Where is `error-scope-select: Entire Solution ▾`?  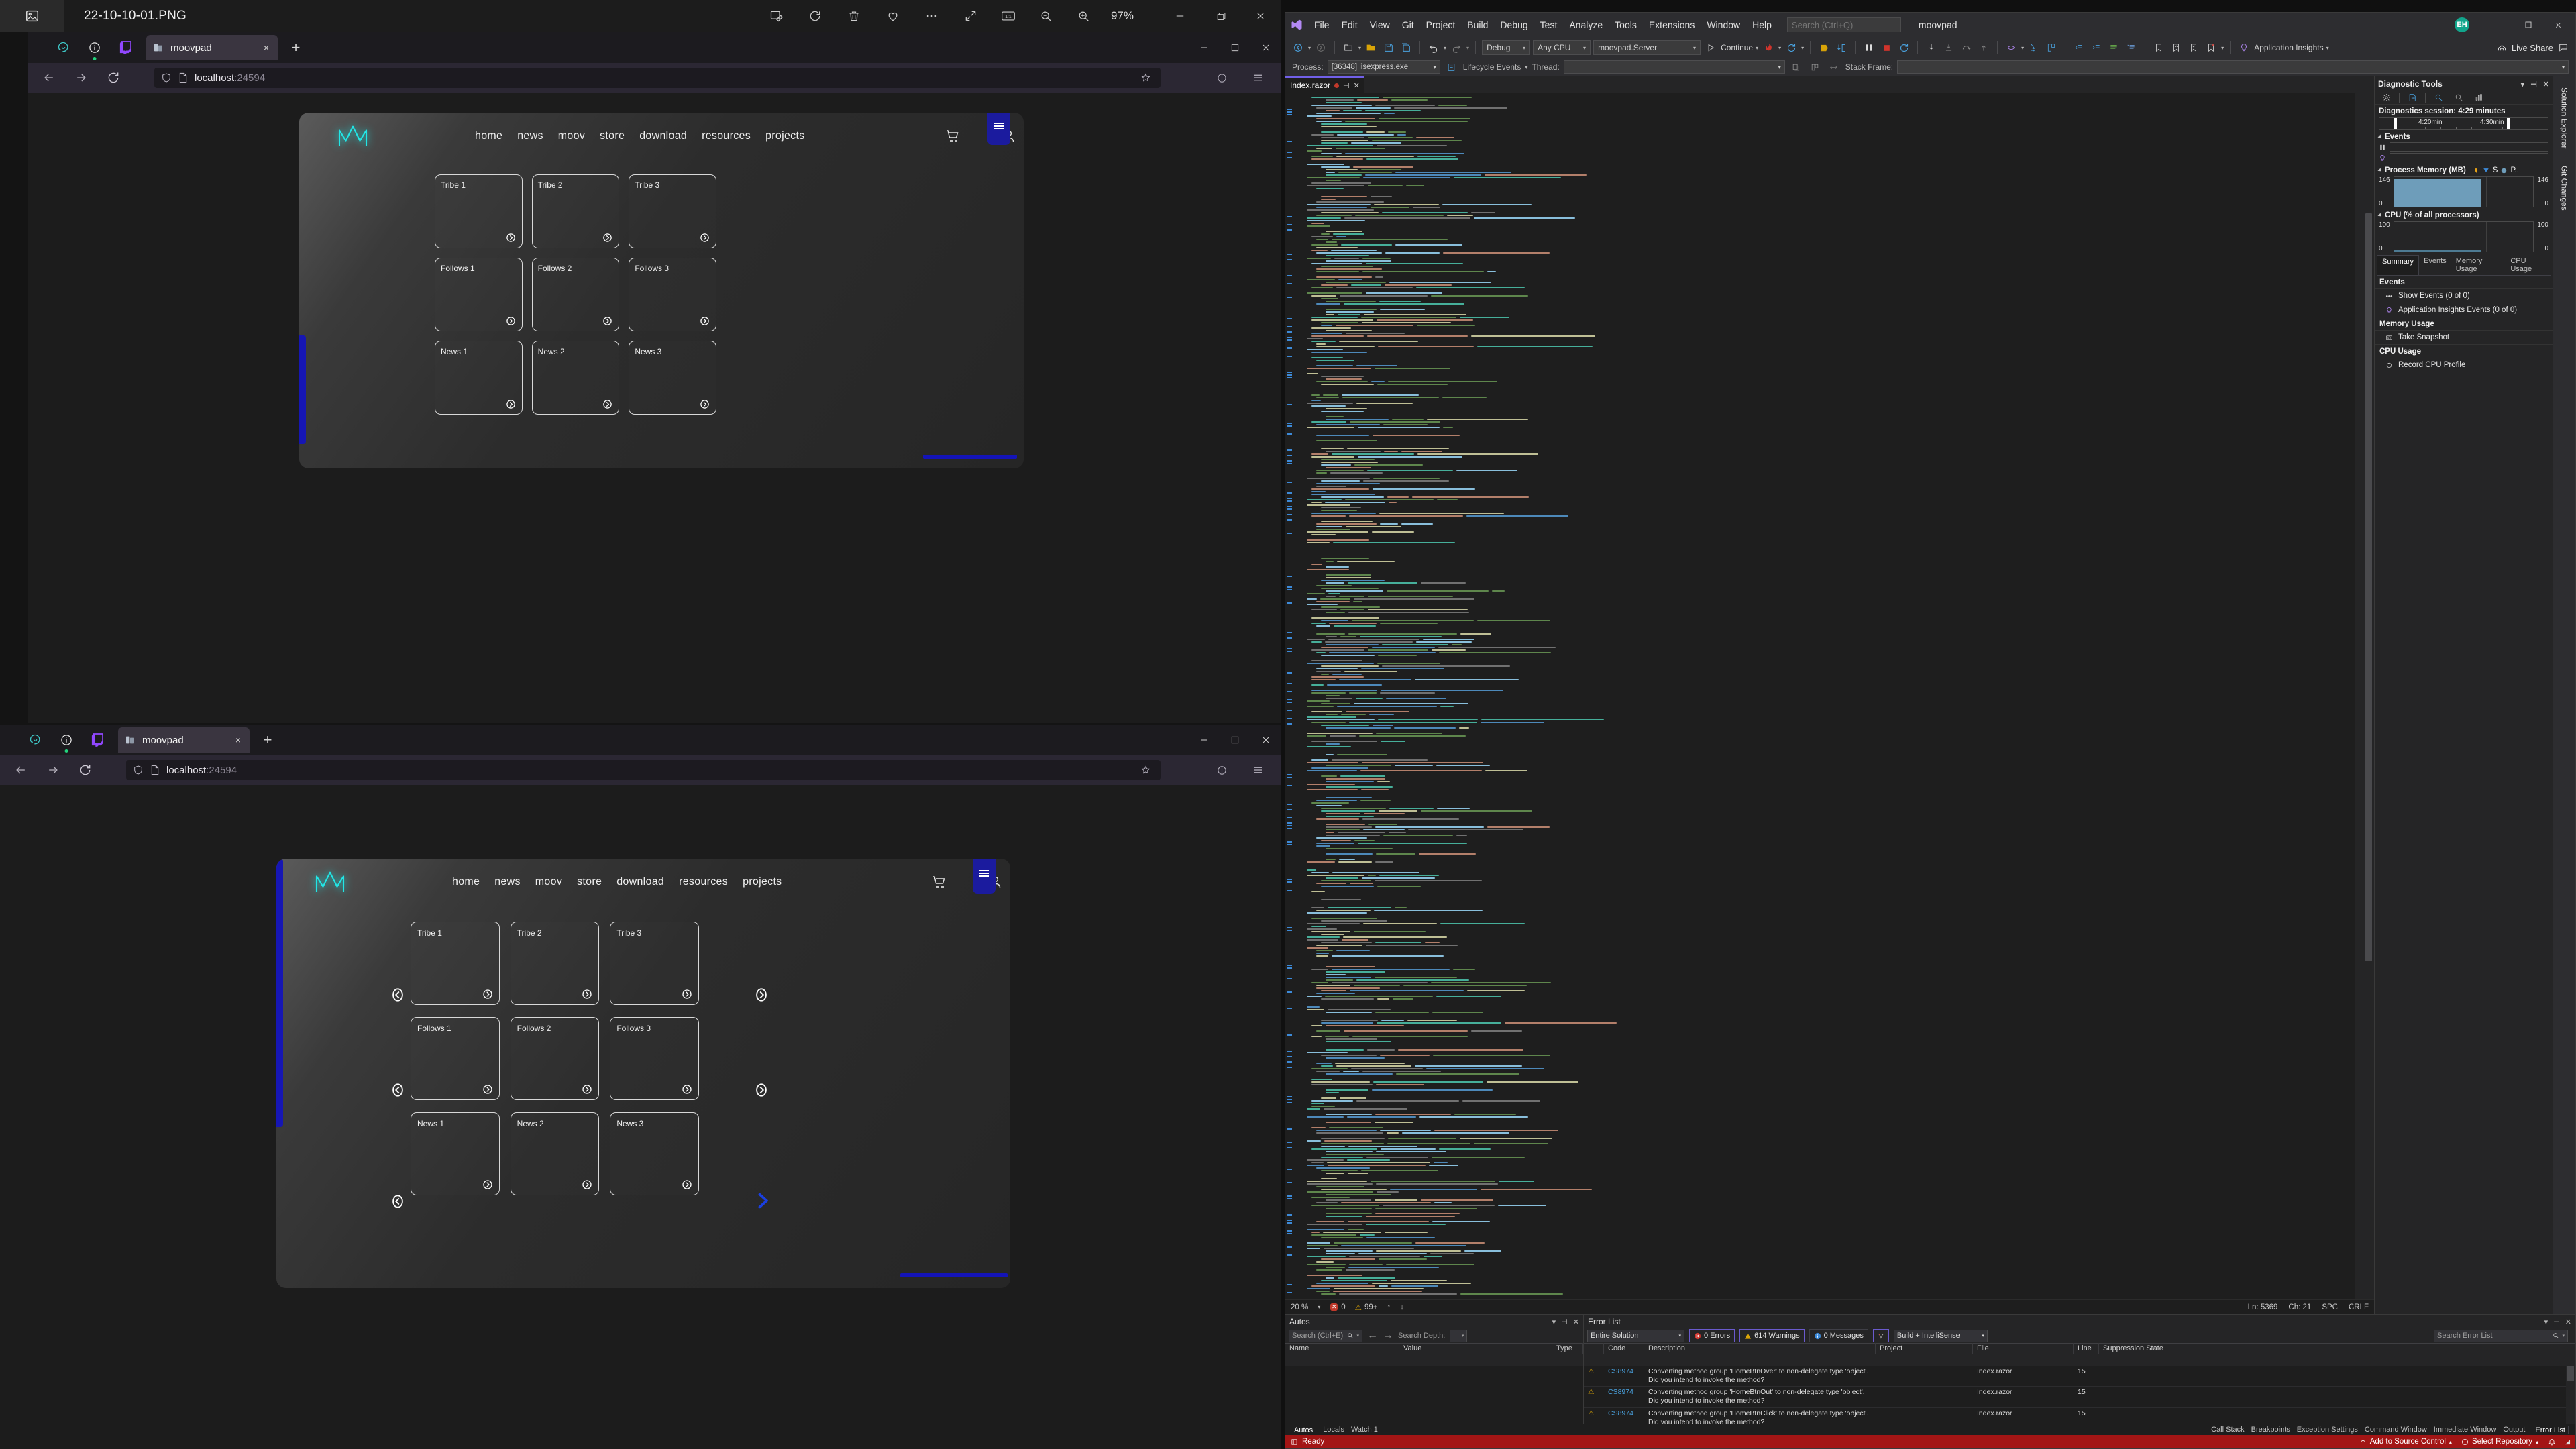 error-scope-select: Entire Solution ▾ is located at coordinates (1635, 1335).